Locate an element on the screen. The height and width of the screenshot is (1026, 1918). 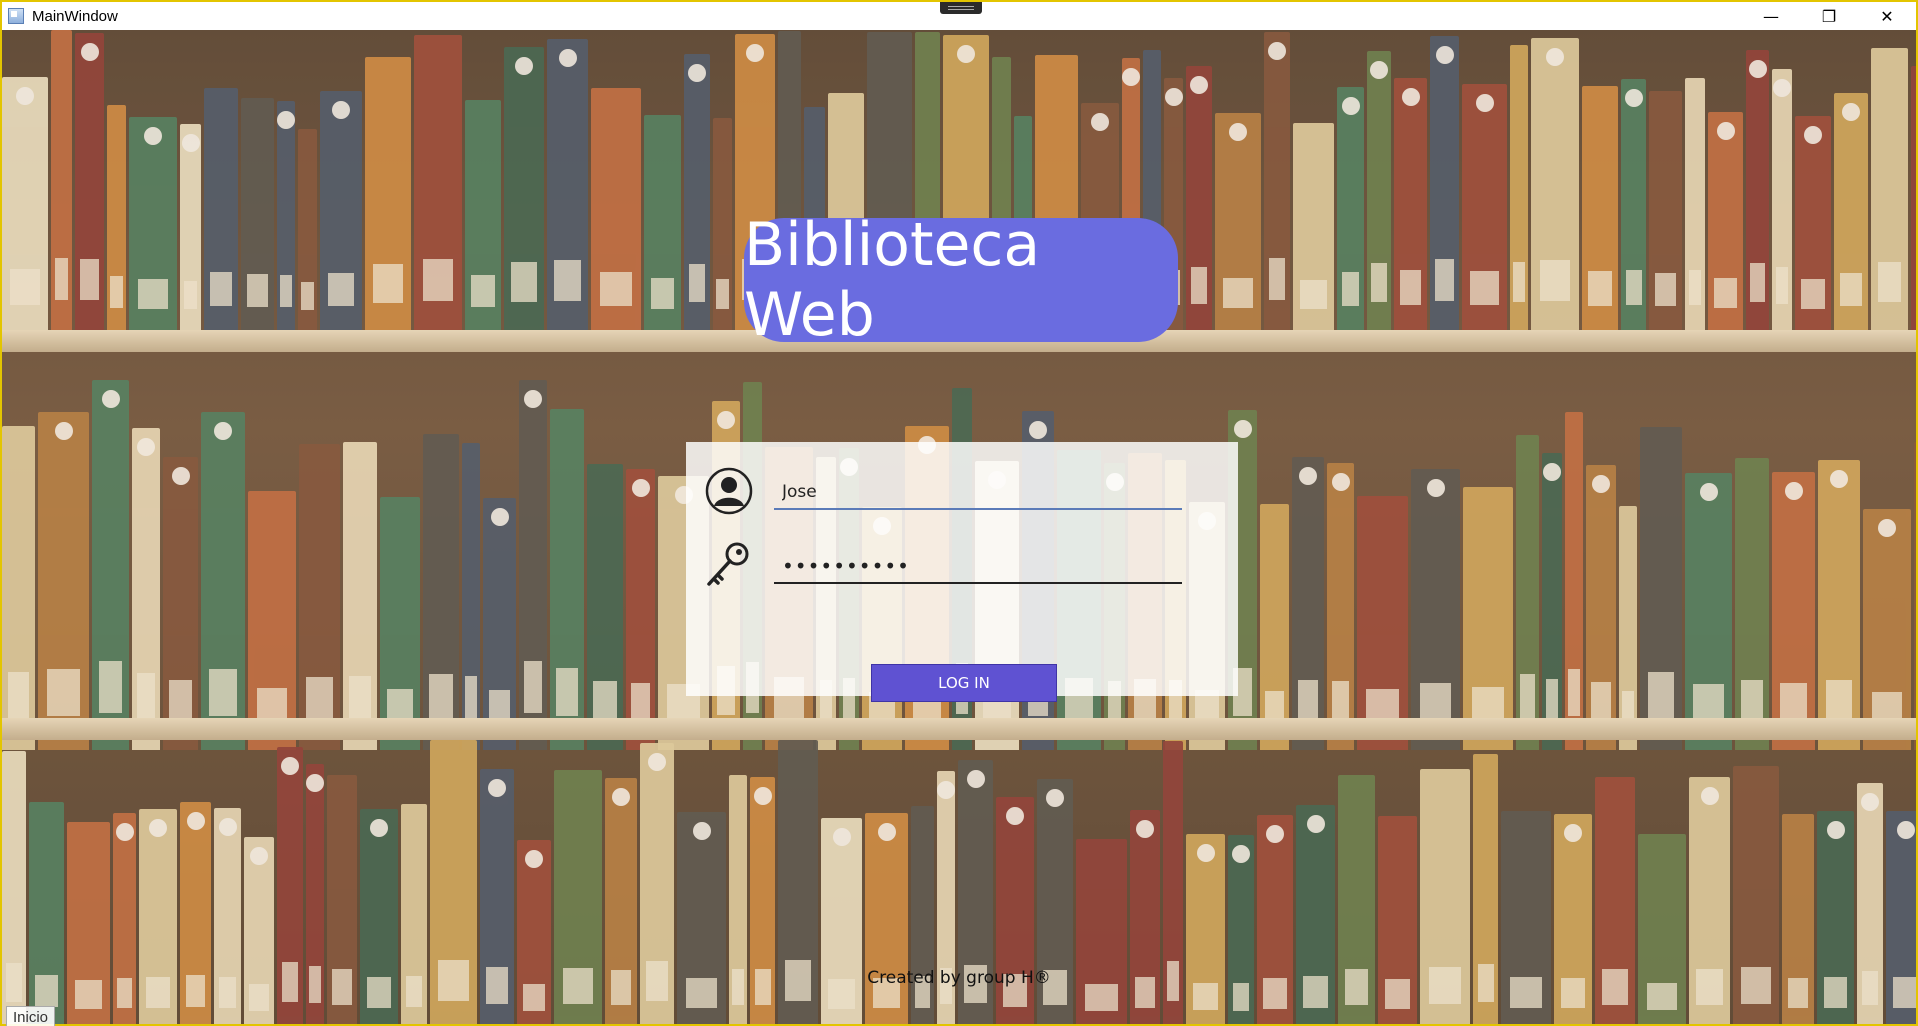
login-panel: LOG IN is located at coordinates (962, 572).